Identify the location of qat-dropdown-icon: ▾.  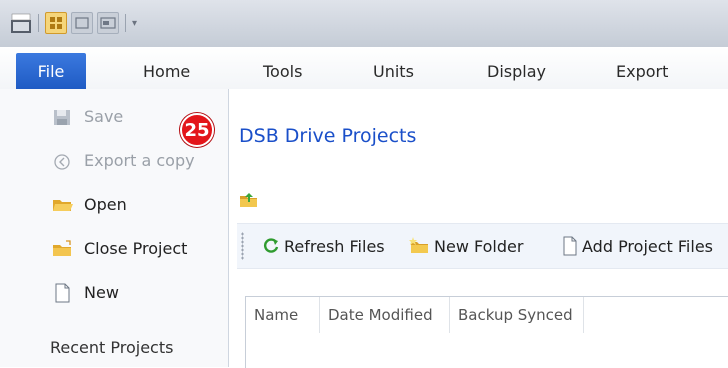
(134, 23).